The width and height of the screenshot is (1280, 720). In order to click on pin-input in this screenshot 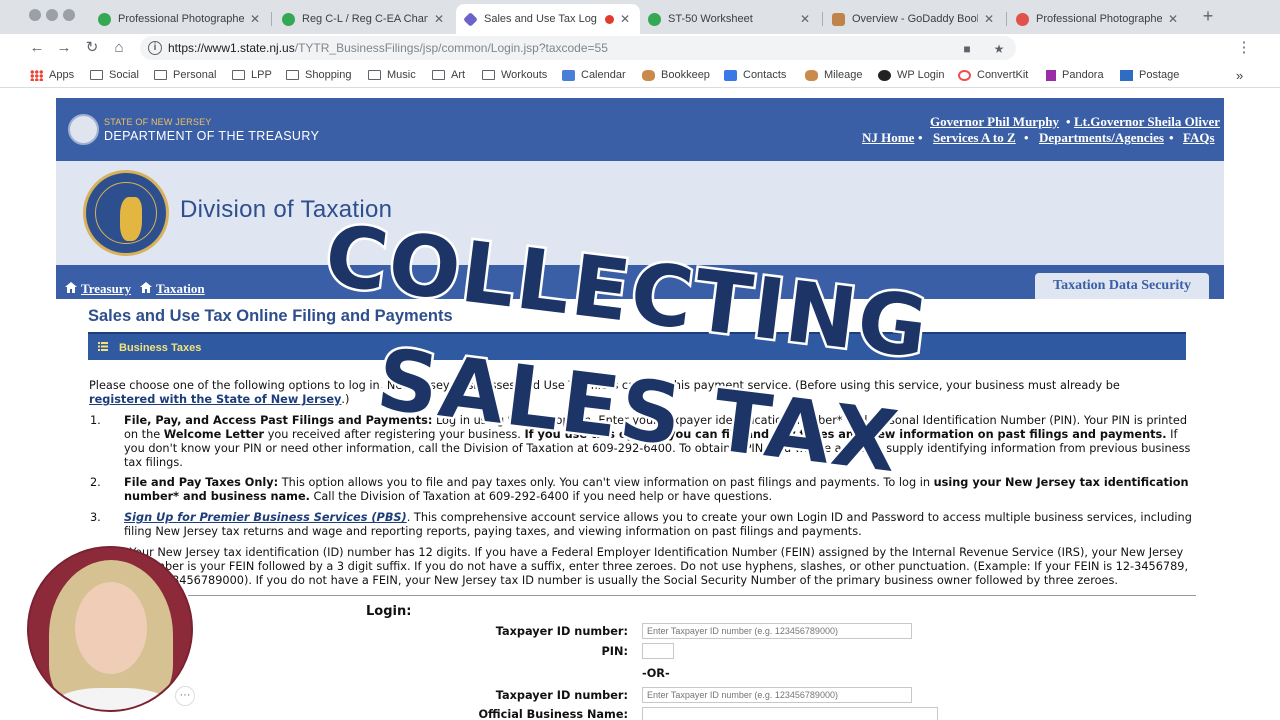, I will do `click(658, 651)`.